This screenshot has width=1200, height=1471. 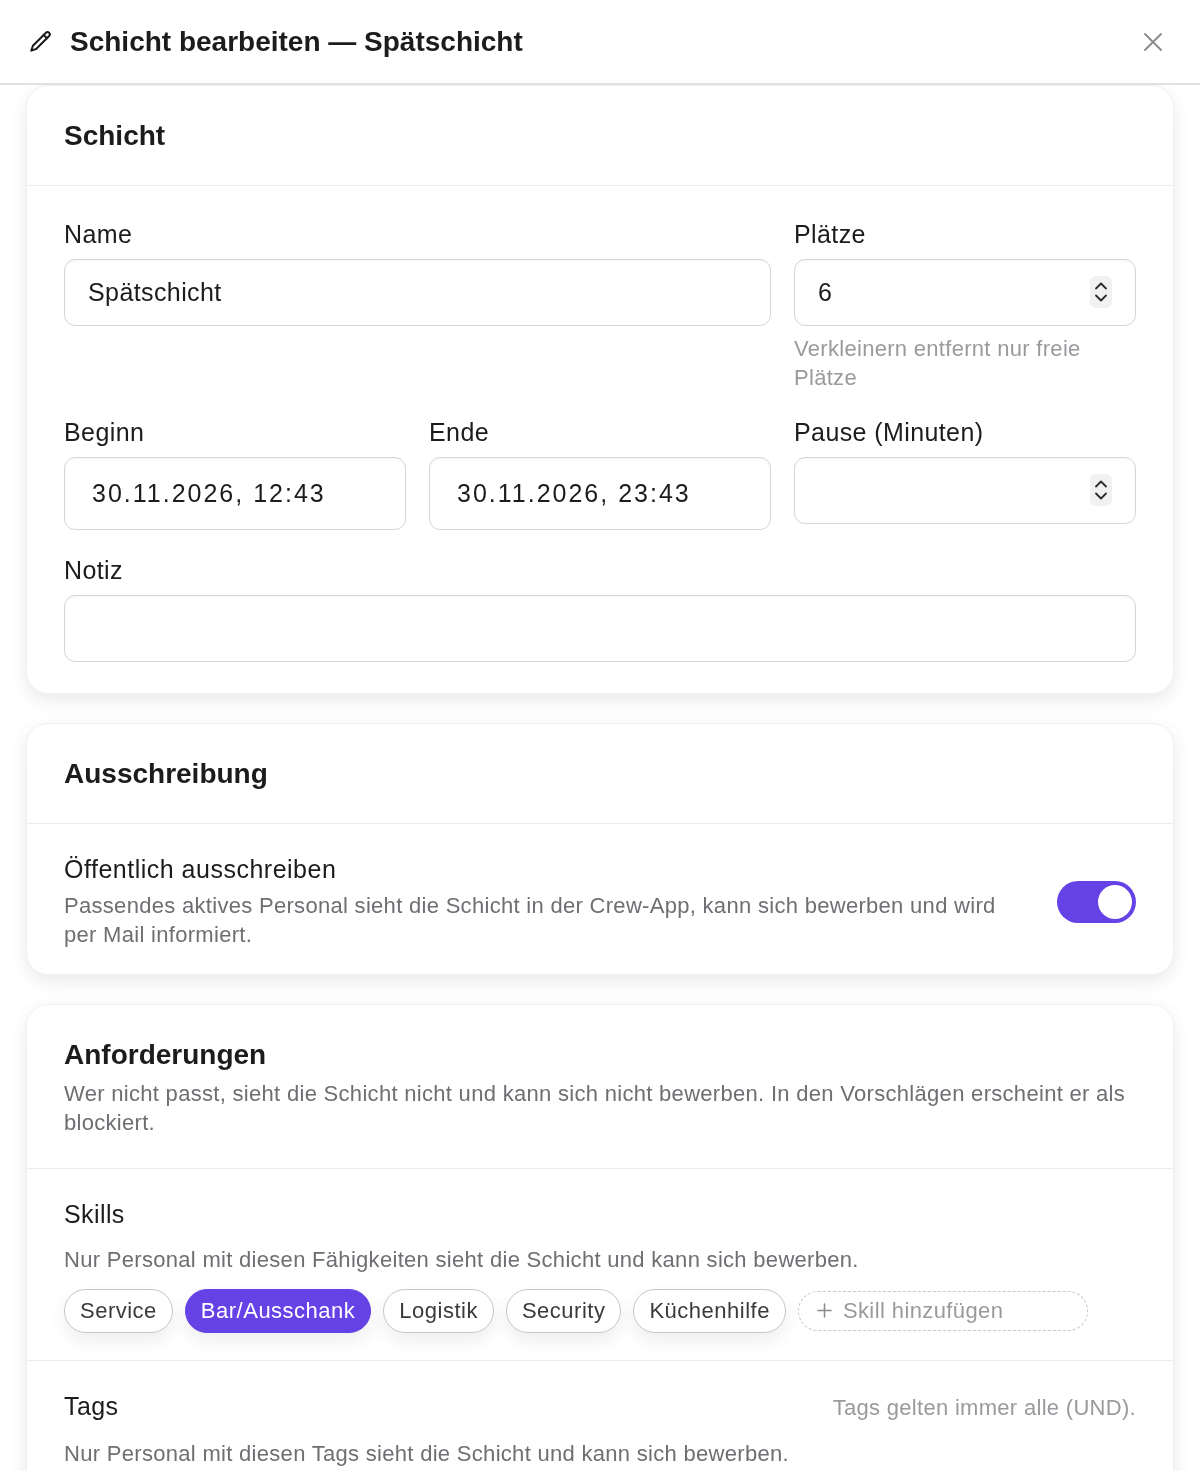 I want to click on datetime-input: 30.11.2026, 23:43, so click(x=600, y=493).